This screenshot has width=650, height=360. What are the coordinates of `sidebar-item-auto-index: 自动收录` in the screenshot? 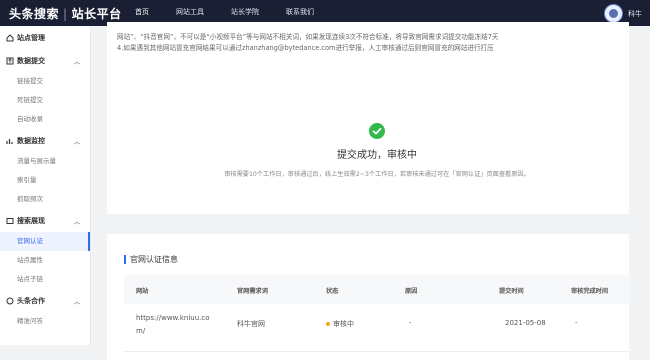 It's located at (45, 119).